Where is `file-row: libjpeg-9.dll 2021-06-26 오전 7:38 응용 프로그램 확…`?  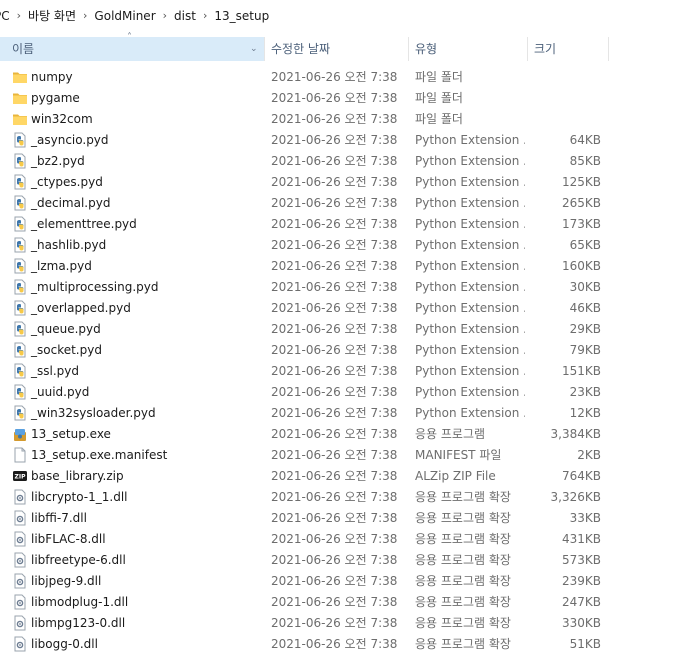
file-row: libjpeg-9.dll 2021-06-26 오전 7:38 응용 프로그램 확… is located at coordinates (339, 581).